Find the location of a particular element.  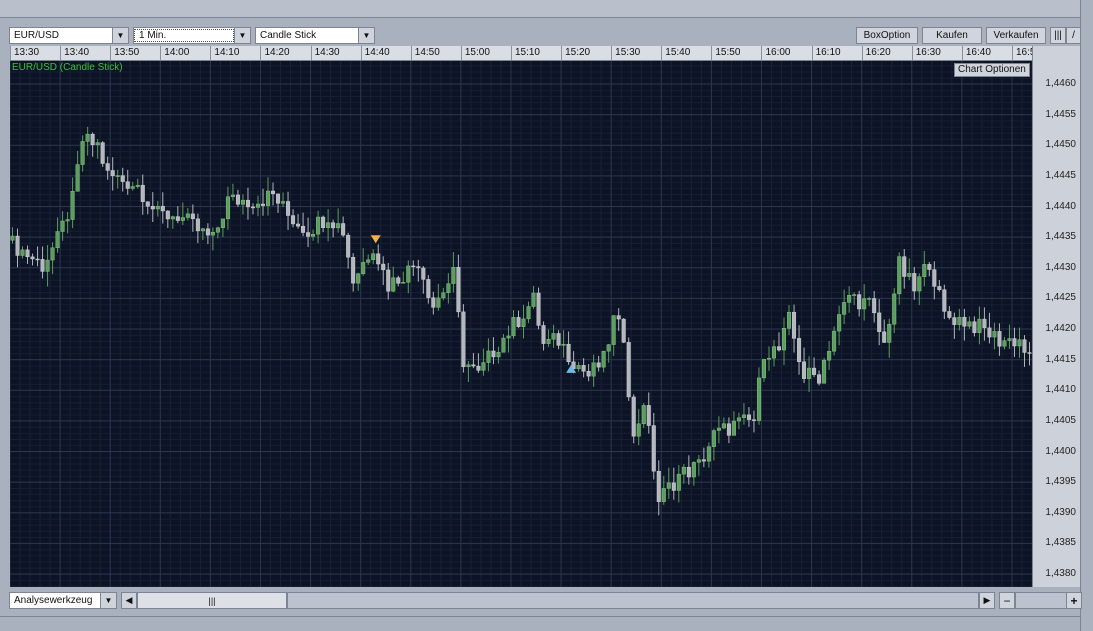

price-label: 1,4405 is located at coordinates (1060, 420).